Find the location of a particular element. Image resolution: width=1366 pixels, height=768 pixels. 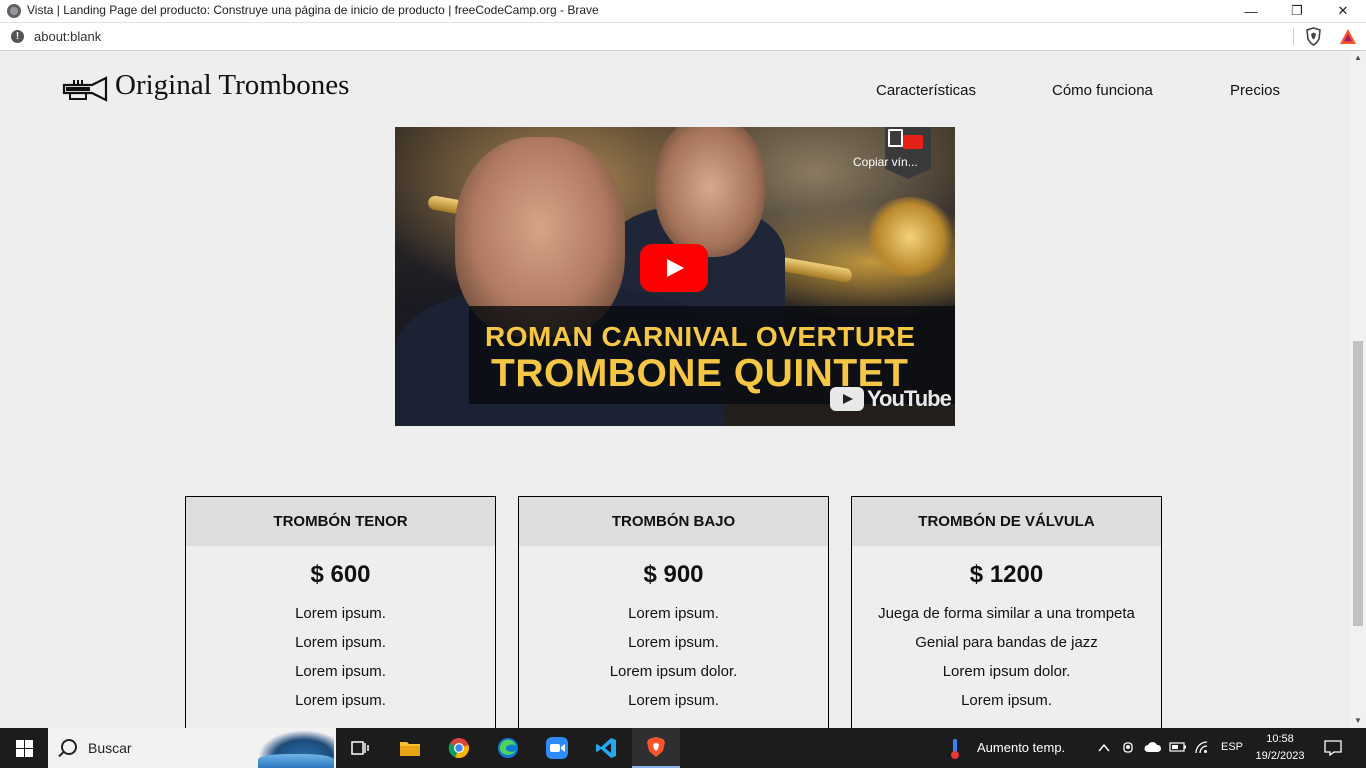

youtube-logo: YouTube is located at coordinates (891, 399).